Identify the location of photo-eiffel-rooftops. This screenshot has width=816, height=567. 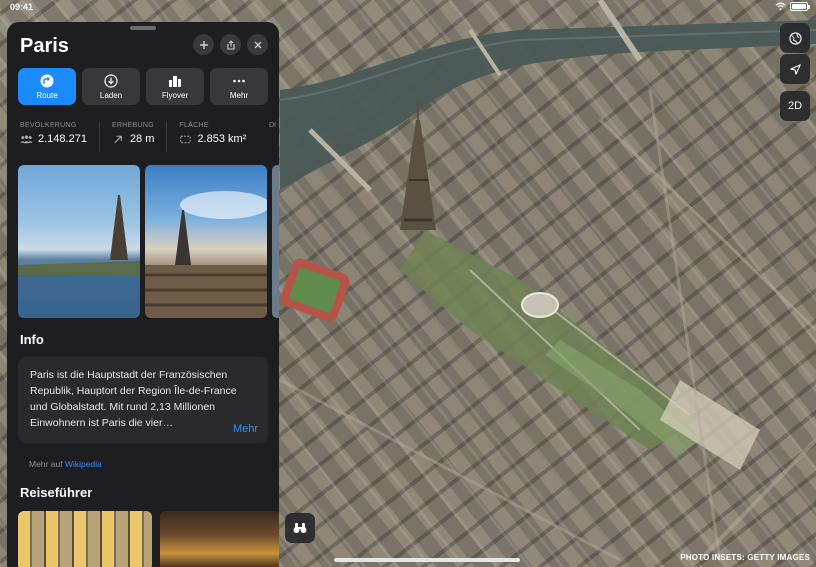
(206, 241).